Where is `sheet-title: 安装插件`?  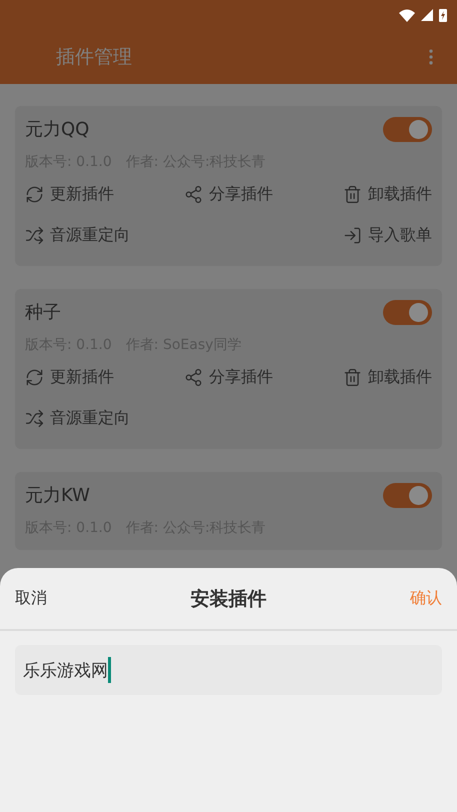
sheet-title: 安装插件 is located at coordinates (228, 599).